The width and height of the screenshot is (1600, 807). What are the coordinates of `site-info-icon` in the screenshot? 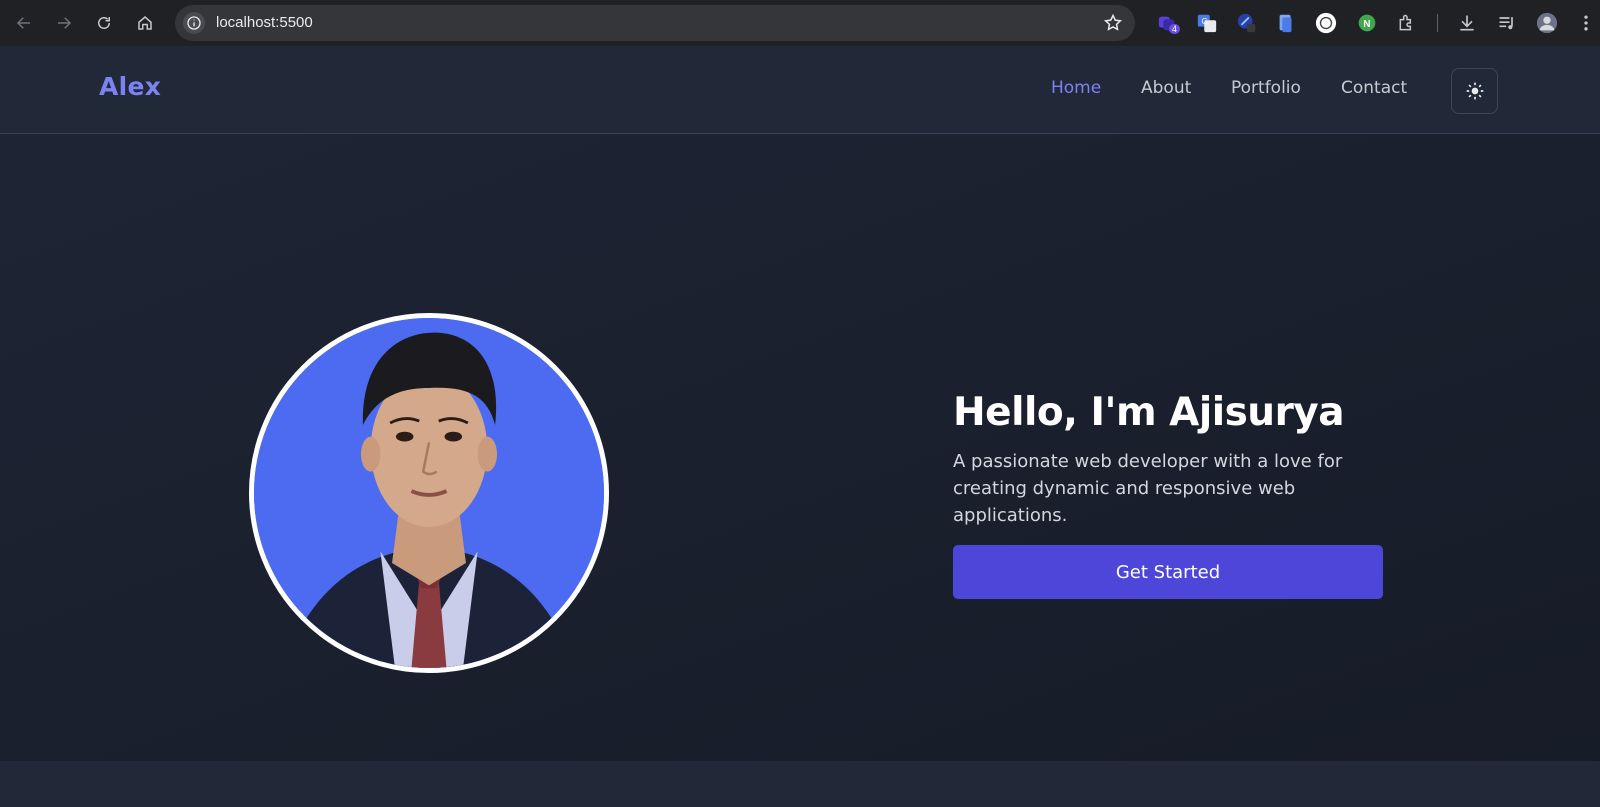 It's located at (194, 23).